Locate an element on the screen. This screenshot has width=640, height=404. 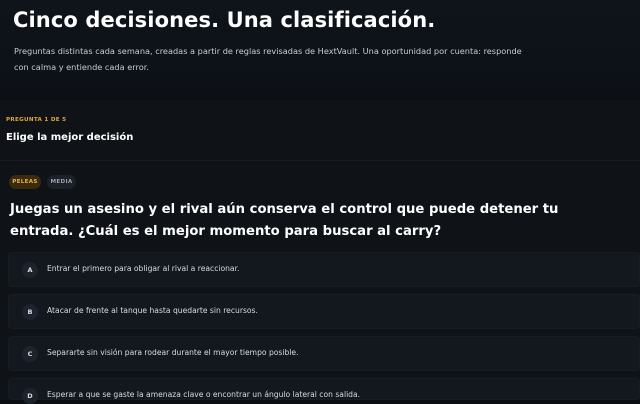
difficulty-badge: MEDIA is located at coordinates (61, 182).